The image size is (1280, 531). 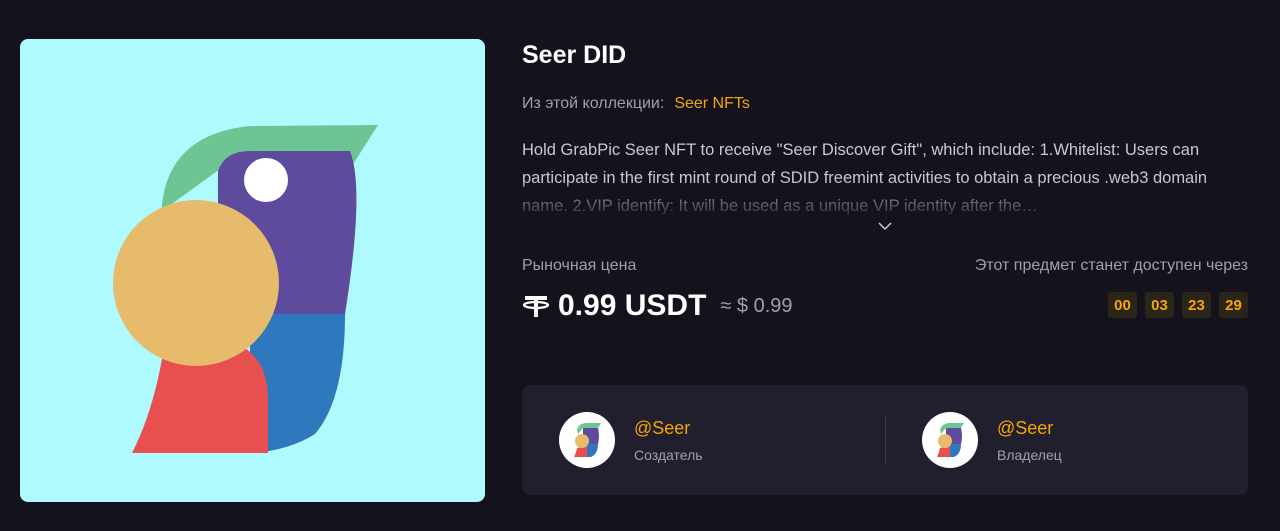 What do you see at coordinates (632, 305) in the screenshot?
I see `price-value: 0.99 USDT` at bounding box center [632, 305].